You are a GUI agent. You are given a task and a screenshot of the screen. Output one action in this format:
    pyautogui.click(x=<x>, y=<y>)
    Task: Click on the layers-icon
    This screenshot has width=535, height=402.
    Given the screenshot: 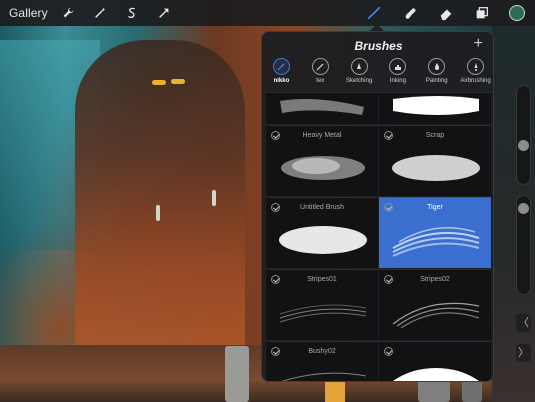 What is the action you would take?
    pyautogui.click(x=482, y=13)
    